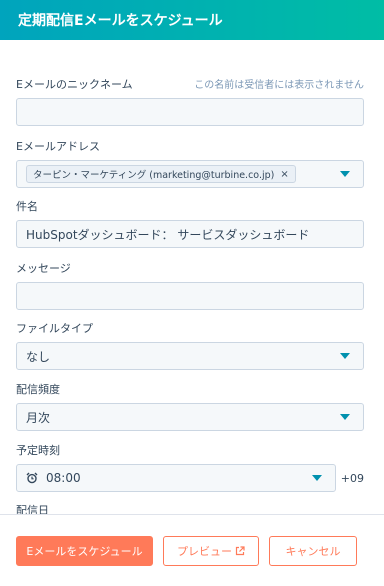  What do you see at coordinates (120, 21) in the screenshot?
I see `dialog-title: 定期配信Eメールをスケジュール` at bounding box center [120, 21].